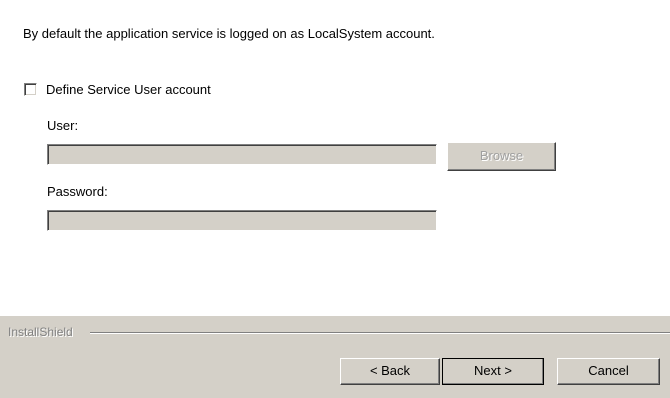 This screenshot has width=670, height=398. Describe the element at coordinates (40, 332) in the screenshot. I see `installshield-brand: InstallShield` at that location.